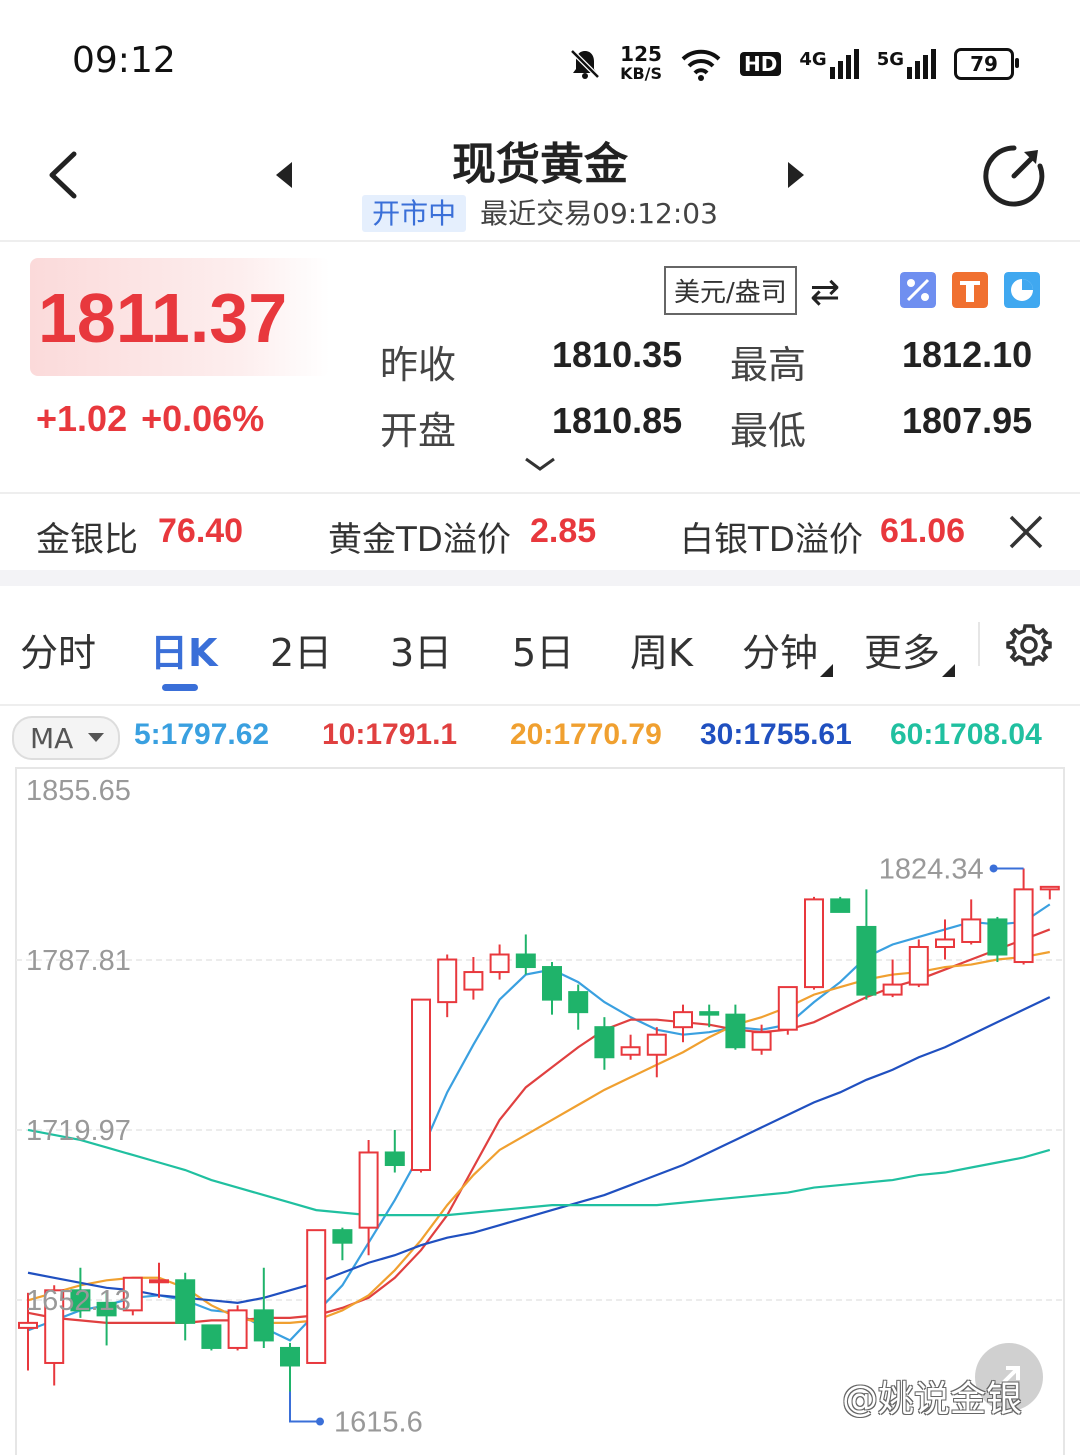 This screenshot has height=1455, width=1080. I want to click on ma-button-label: MA, so click(52, 738).